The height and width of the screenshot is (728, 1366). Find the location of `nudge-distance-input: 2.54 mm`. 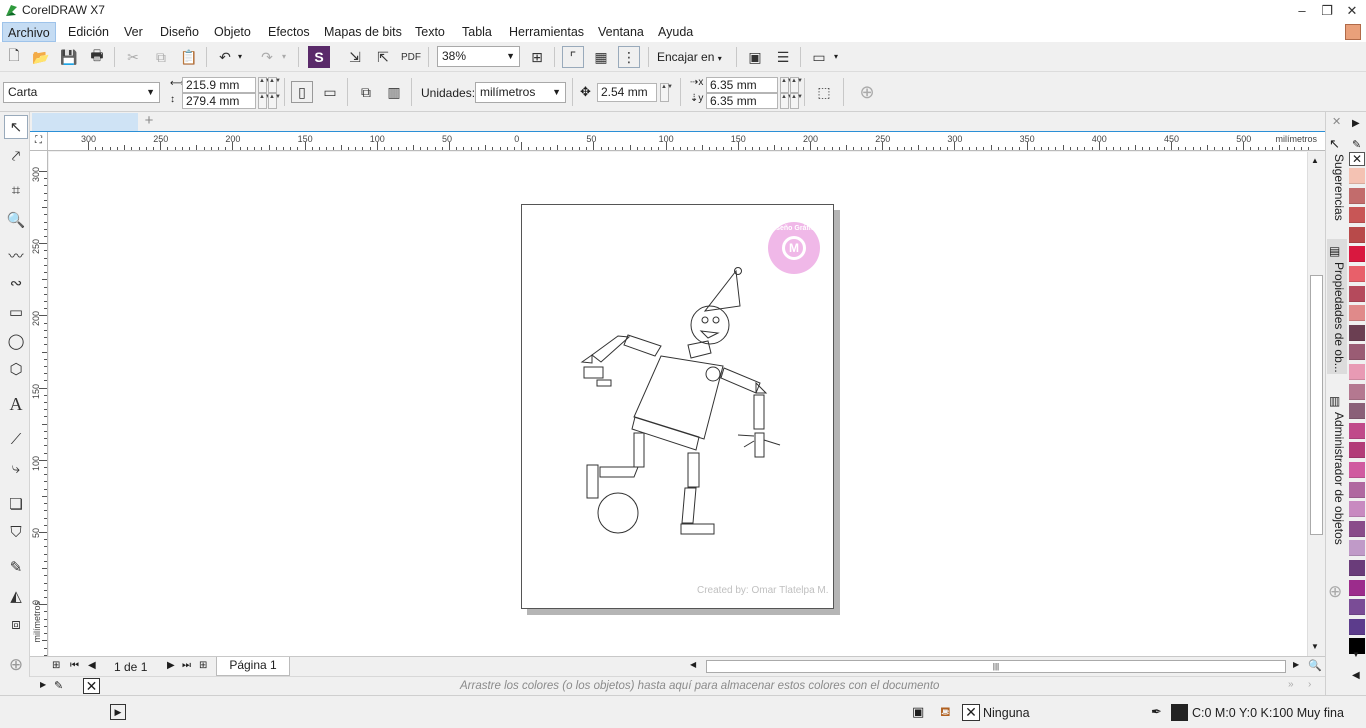

nudge-distance-input: 2.54 mm is located at coordinates (627, 92).